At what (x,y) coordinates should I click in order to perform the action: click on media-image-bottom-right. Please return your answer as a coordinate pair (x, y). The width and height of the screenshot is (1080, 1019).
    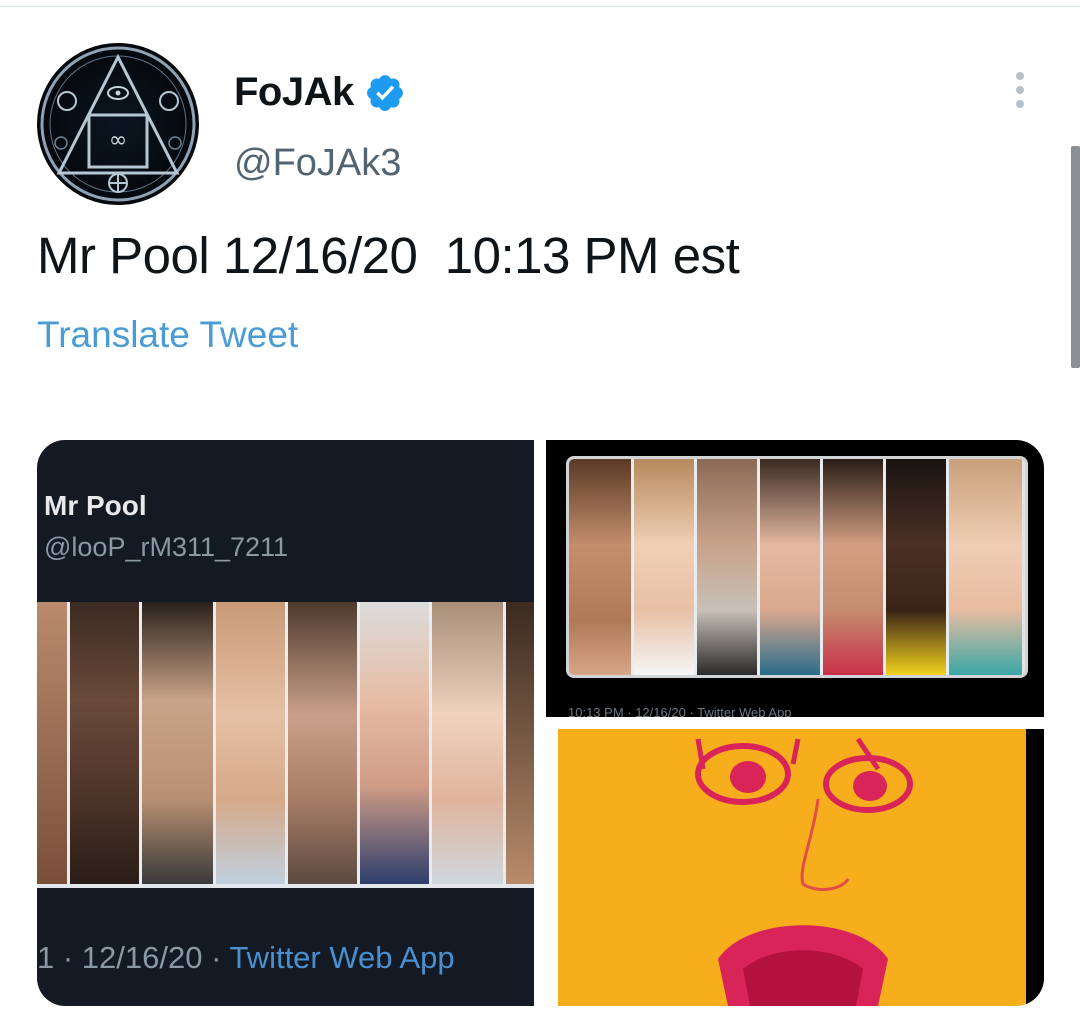
    Looking at the image, I should click on (795, 867).